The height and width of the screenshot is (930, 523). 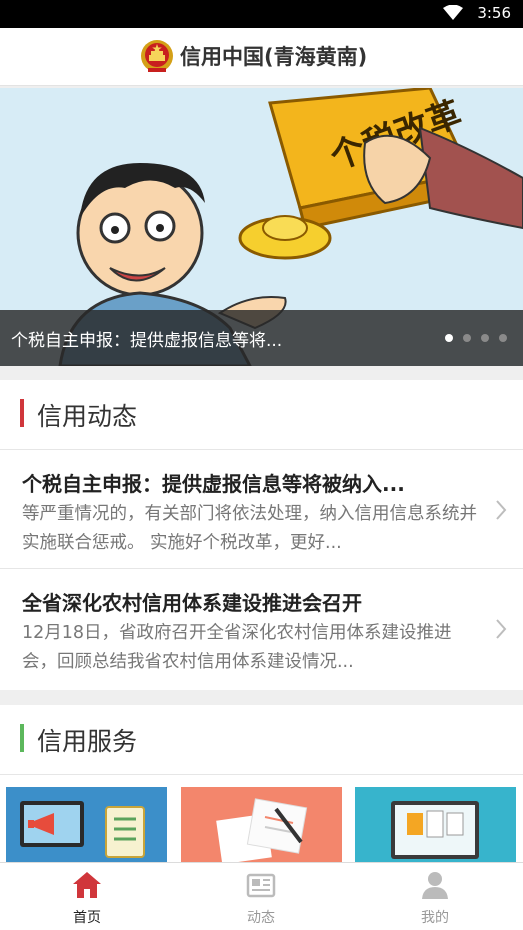 I want to click on announcement-checklist-icon, so click(x=82, y=829).